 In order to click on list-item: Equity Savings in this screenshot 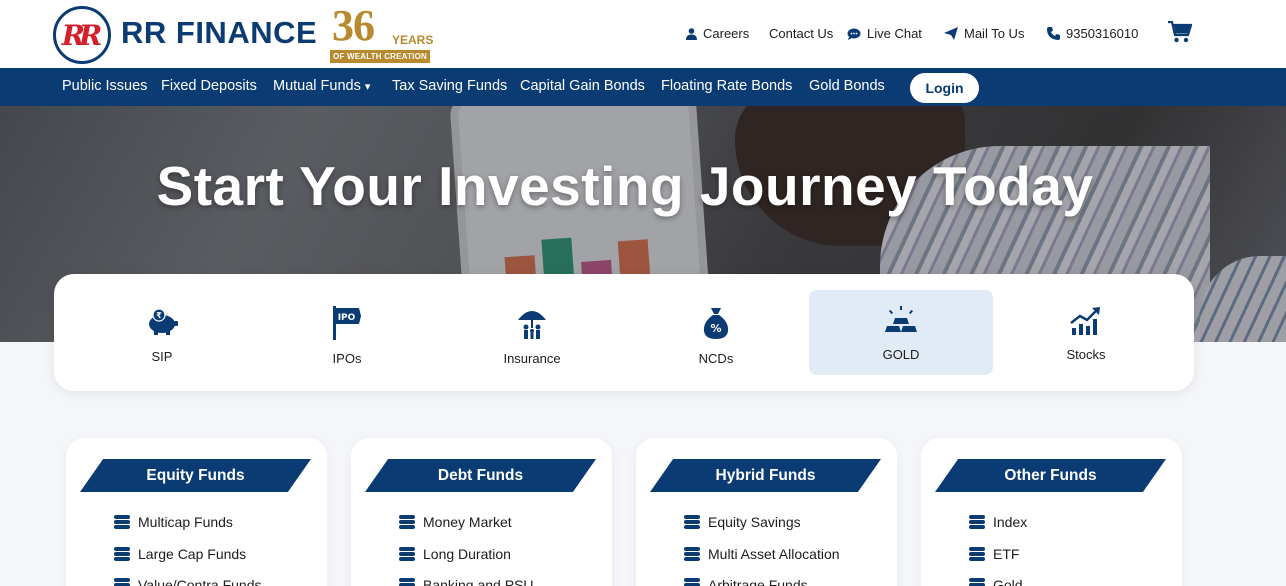, I will do `click(742, 522)`.